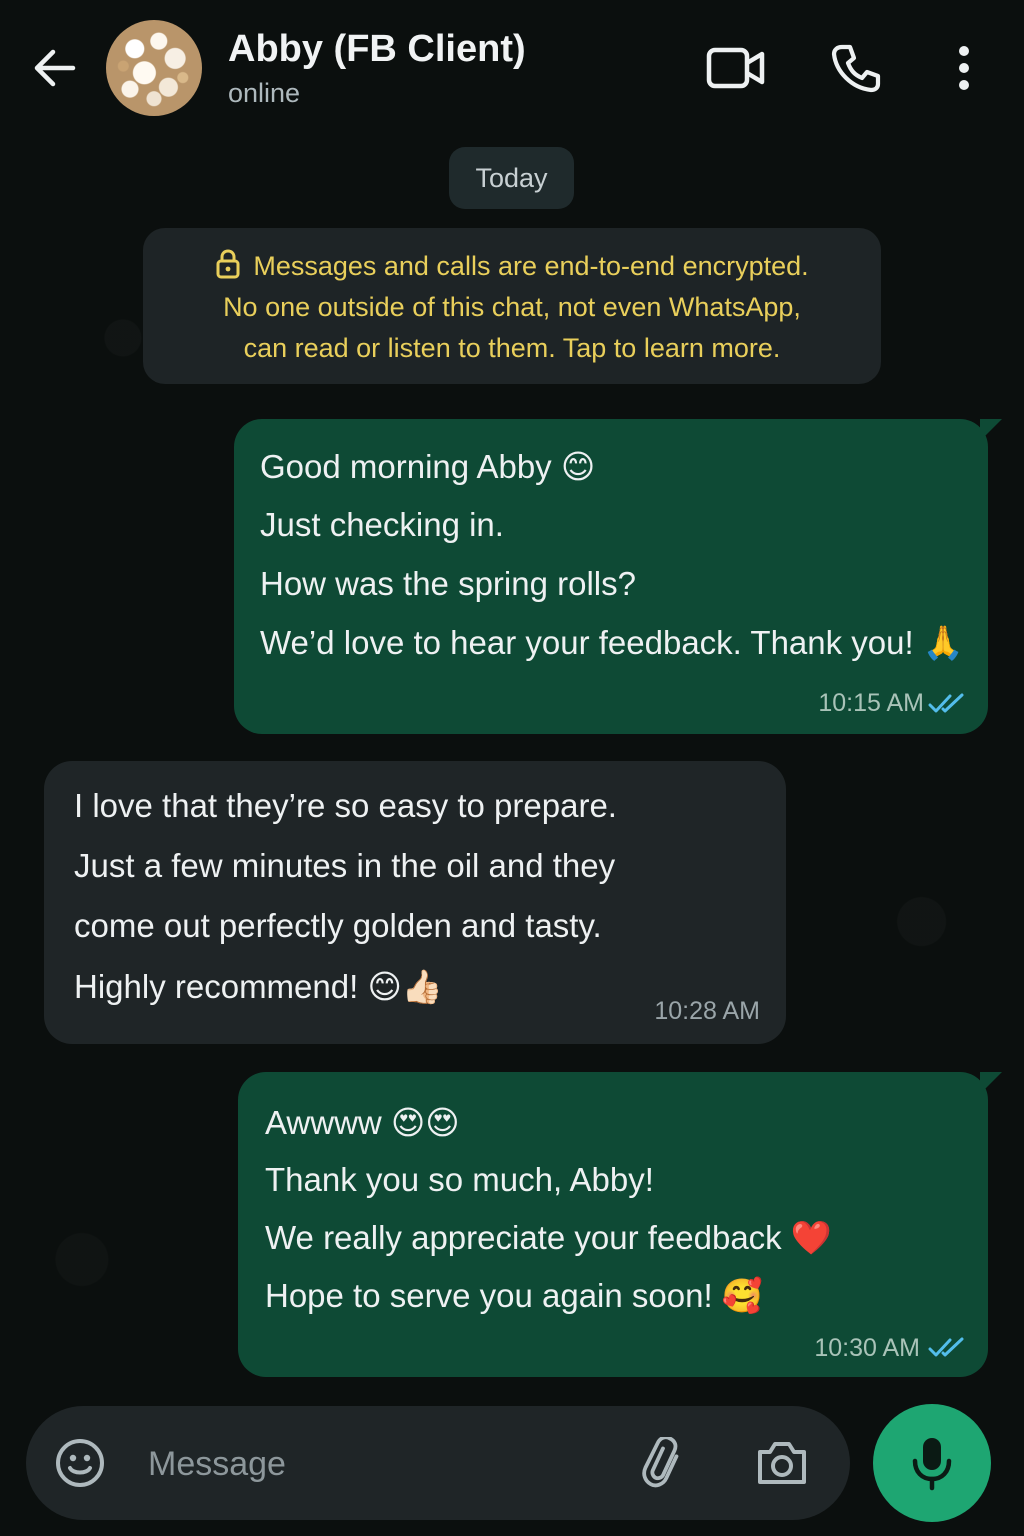  Describe the element at coordinates (345, 865) in the screenshot. I see `message-line: Just a few minutes in the oil and they` at that location.